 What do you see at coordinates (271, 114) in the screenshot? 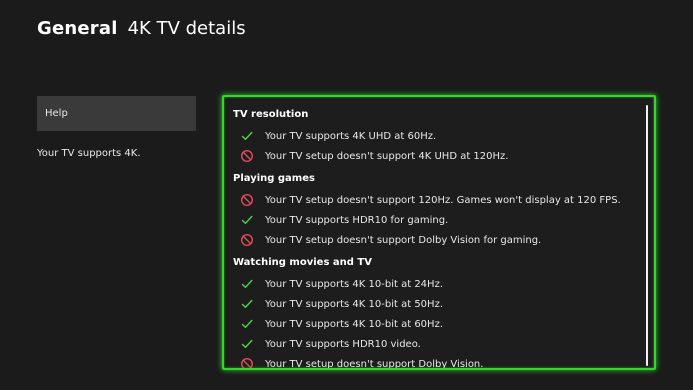
I see `group-title: TV resolution` at bounding box center [271, 114].